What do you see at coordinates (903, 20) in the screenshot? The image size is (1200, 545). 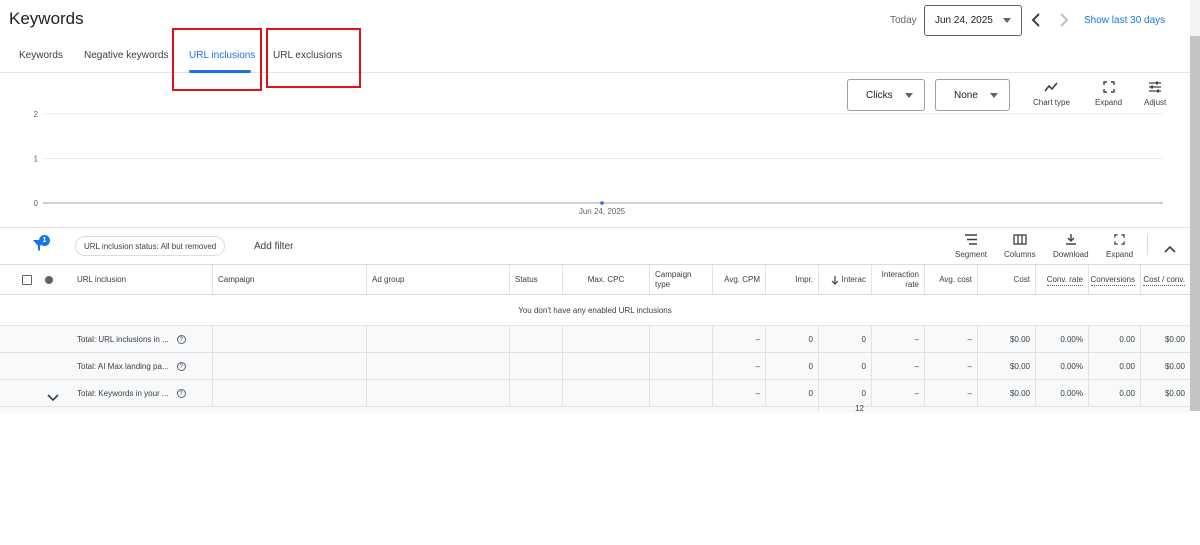 I see `today-label: Today` at bounding box center [903, 20].